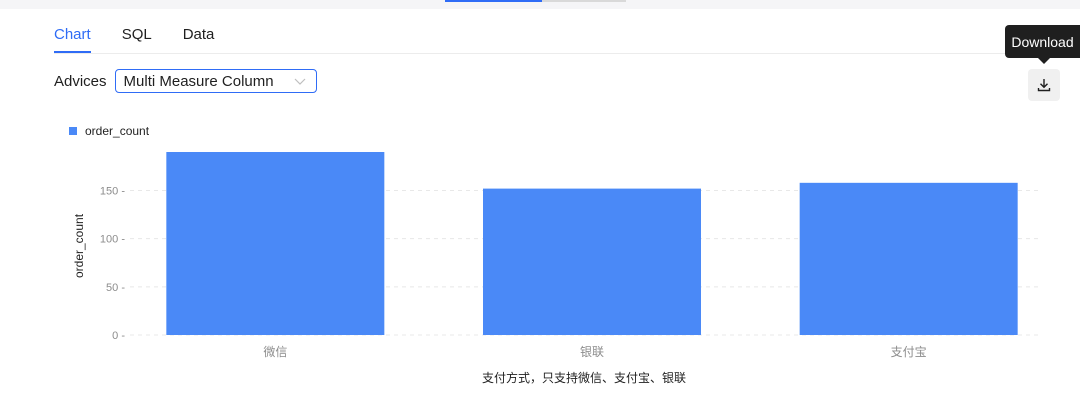  I want to click on y-tick-label: 0 -, so click(118, 336).